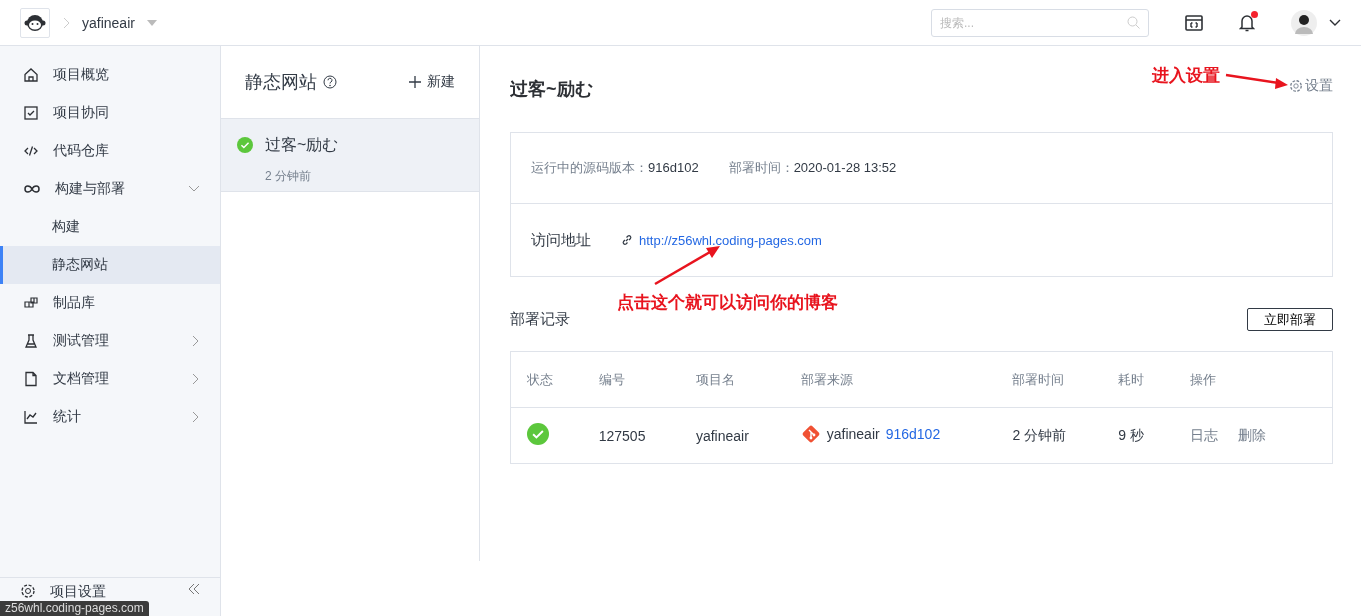  What do you see at coordinates (1049, 435) in the screenshot?
I see `table-cell: 2 分钟前` at bounding box center [1049, 435].